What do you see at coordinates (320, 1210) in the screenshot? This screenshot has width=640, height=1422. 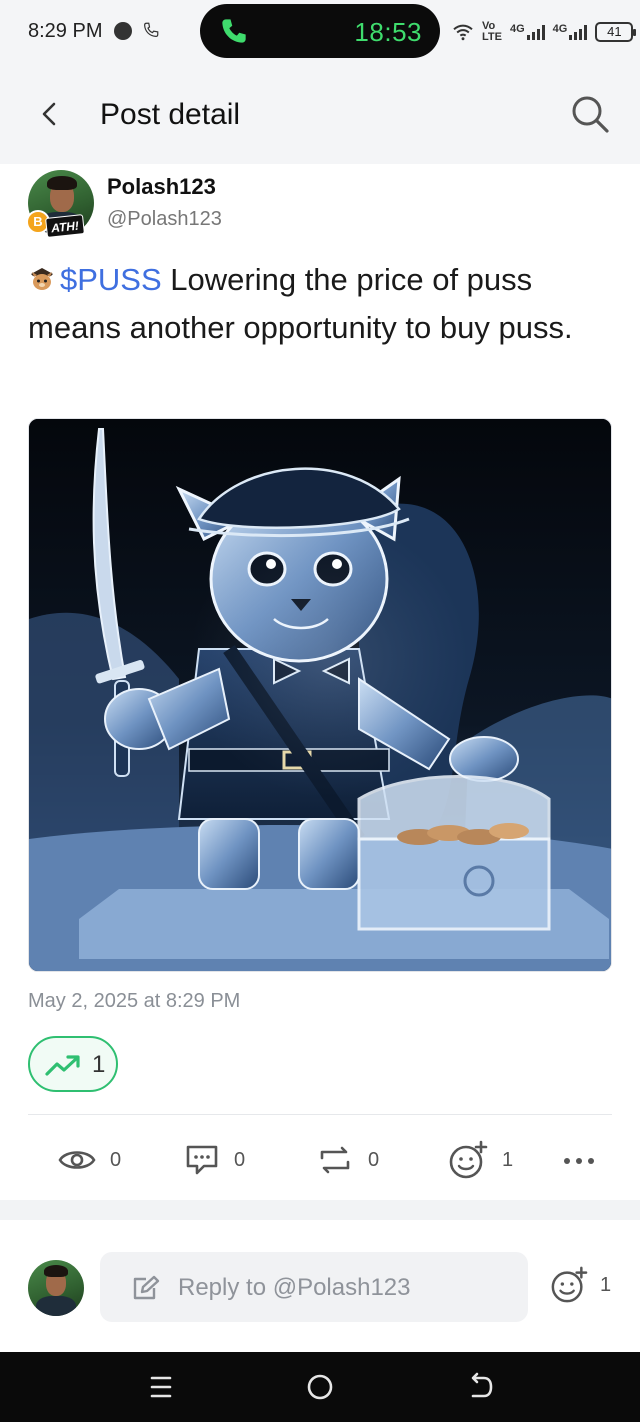 I see `section-separator` at bounding box center [320, 1210].